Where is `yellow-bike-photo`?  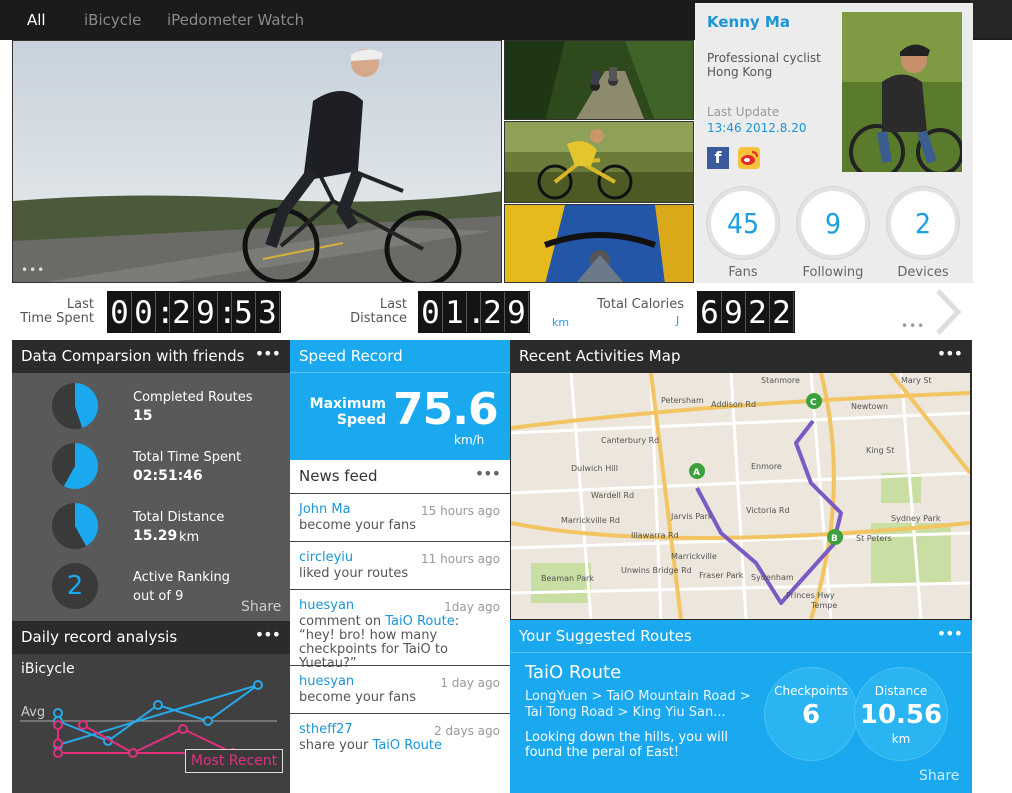 yellow-bike-photo is located at coordinates (599, 162).